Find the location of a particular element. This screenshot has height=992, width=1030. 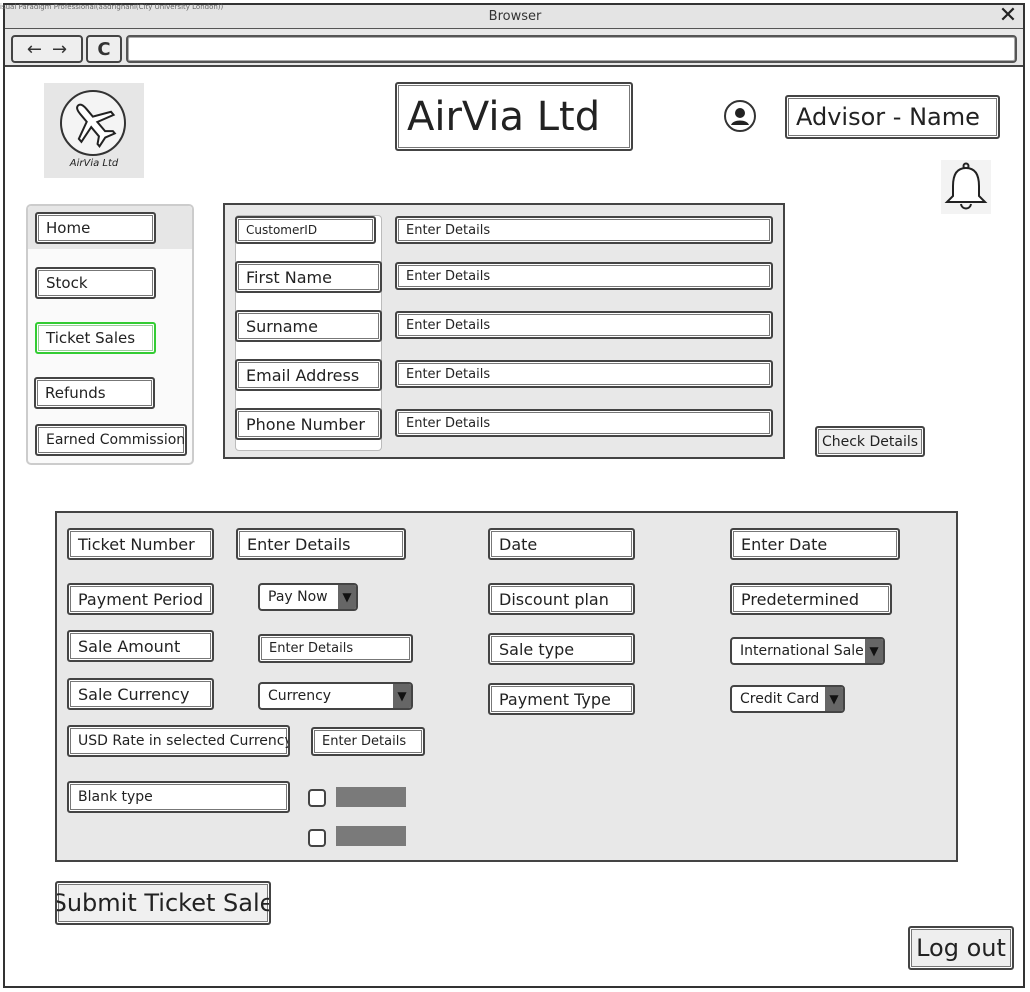

logout-button: Log out is located at coordinates (961, 948).